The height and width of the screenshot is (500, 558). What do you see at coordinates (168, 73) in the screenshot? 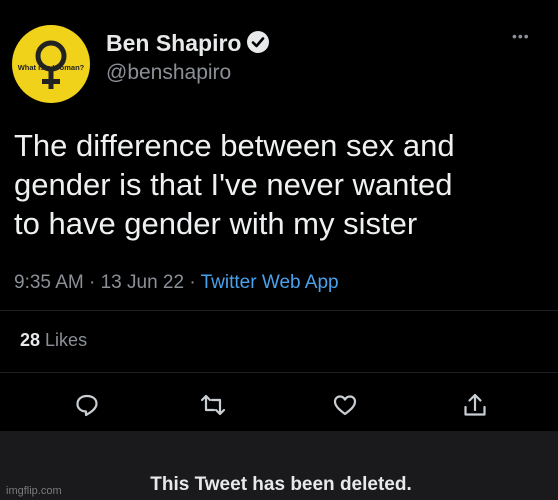
I see `author-handle: @benshapiro` at bounding box center [168, 73].